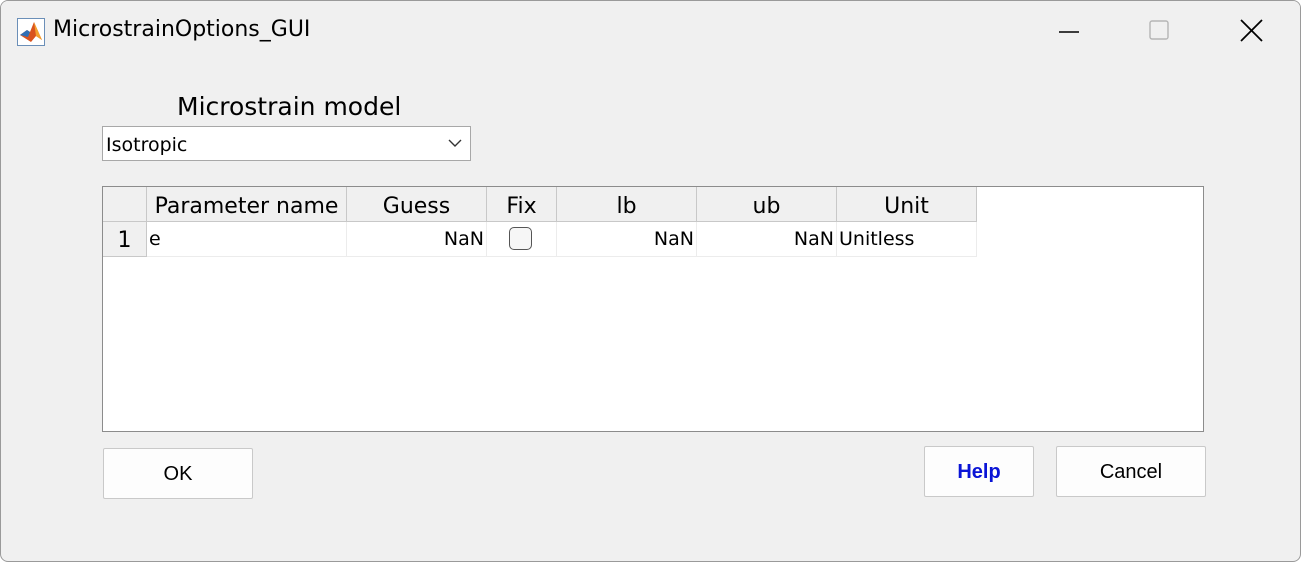 Image resolution: width=1301 pixels, height=562 pixels. Describe the element at coordinates (247, 239) in the screenshot. I see `cell-parameter-name: e` at that location.